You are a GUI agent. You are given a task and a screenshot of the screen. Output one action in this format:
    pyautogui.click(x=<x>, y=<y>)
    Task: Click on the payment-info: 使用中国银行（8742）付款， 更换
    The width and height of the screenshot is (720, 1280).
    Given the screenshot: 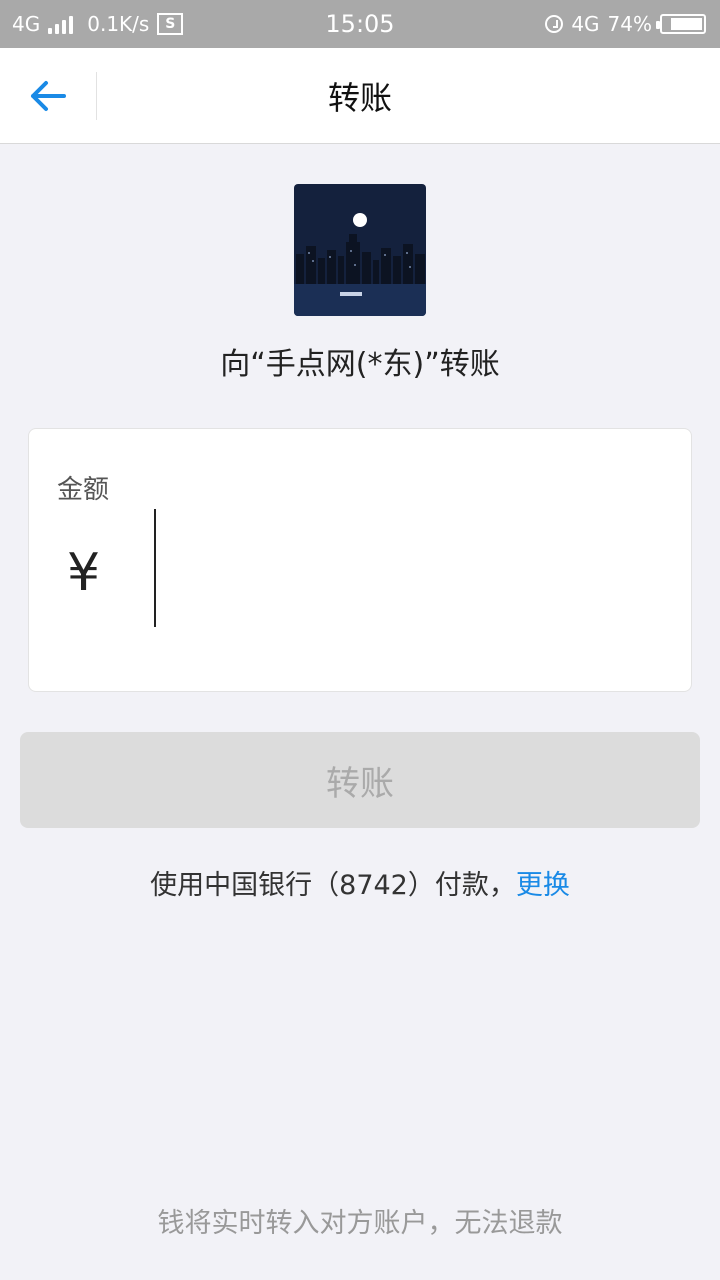 What is the action you would take?
    pyautogui.click(x=360, y=882)
    